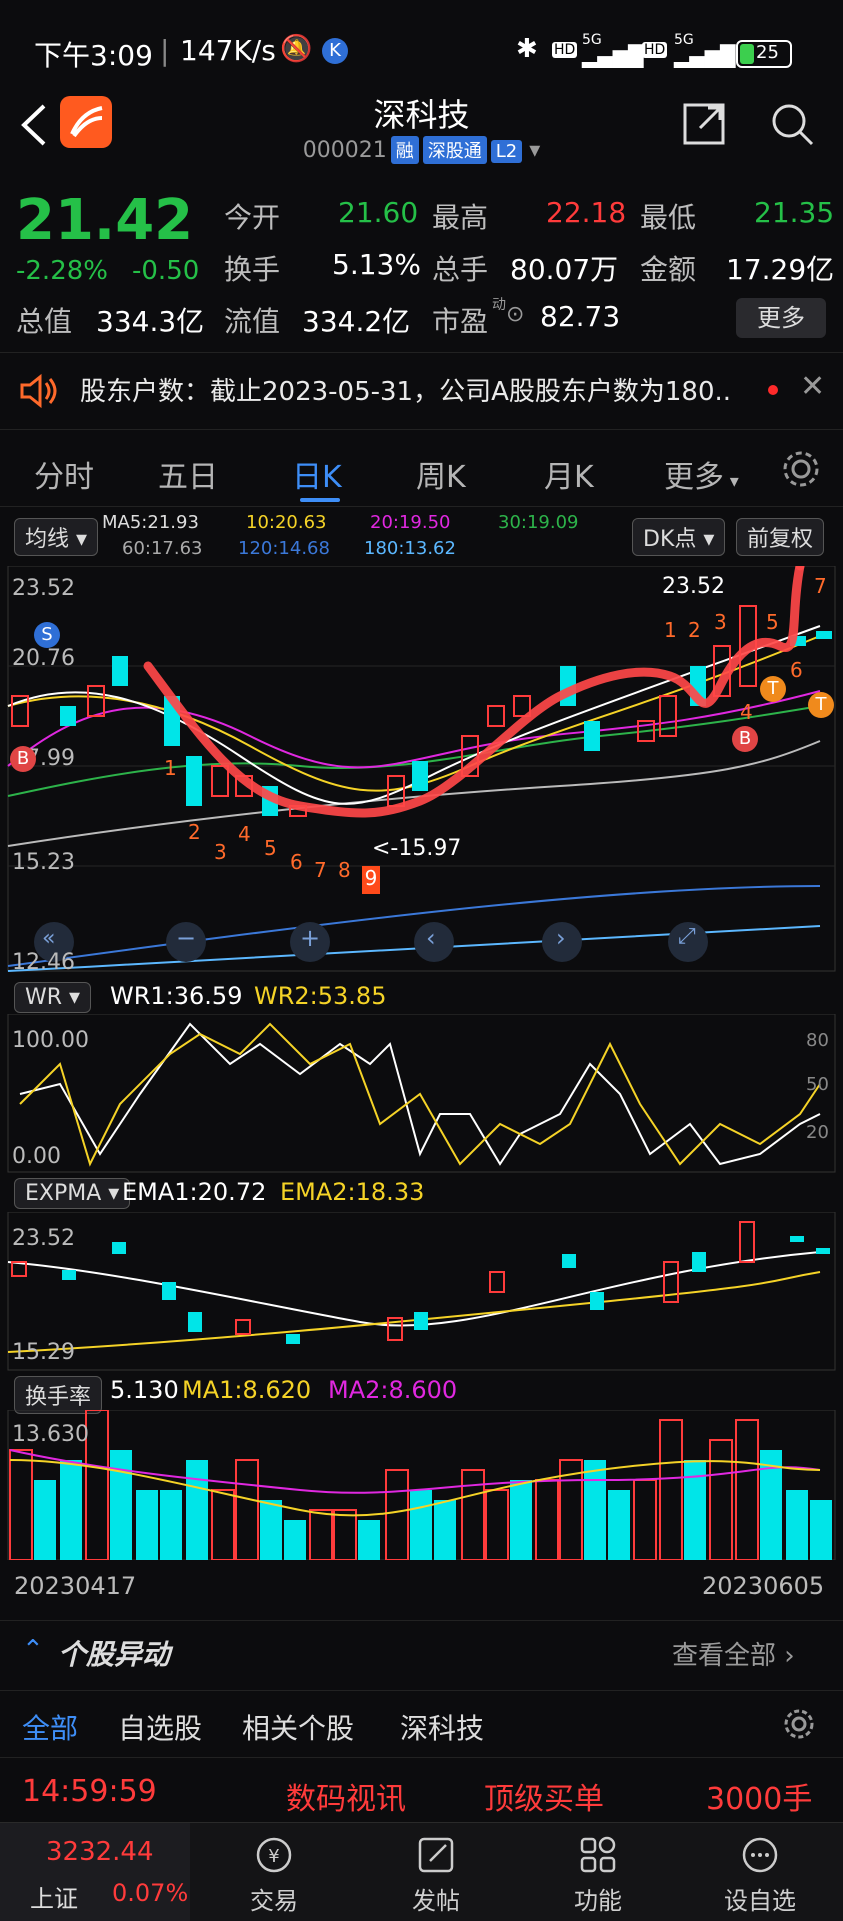 The image size is (843, 1921). Describe the element at coordinates (58, 1395) in the screenshot. I see `turnover-selector: 换手率` at that location.